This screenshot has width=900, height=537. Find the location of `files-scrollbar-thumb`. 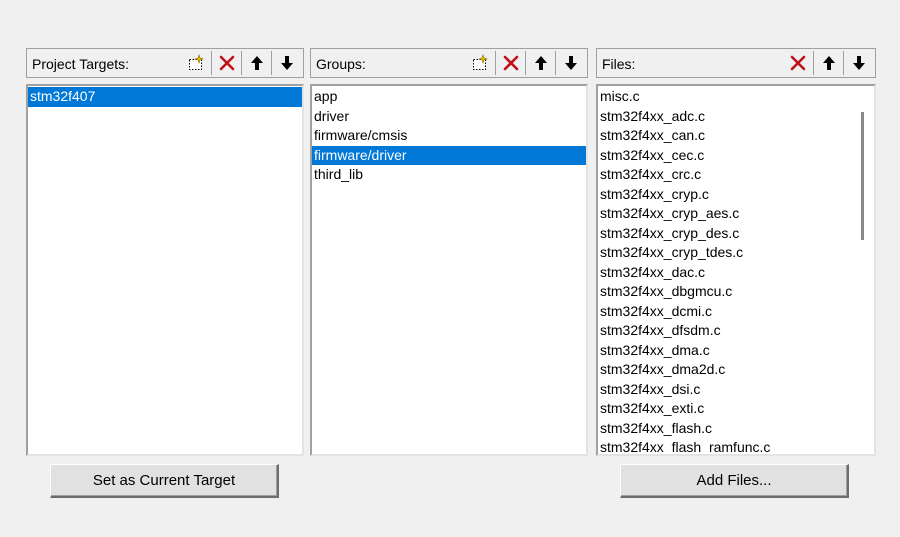

files-scrollbar-thumb is located at coordinates (862, 176).